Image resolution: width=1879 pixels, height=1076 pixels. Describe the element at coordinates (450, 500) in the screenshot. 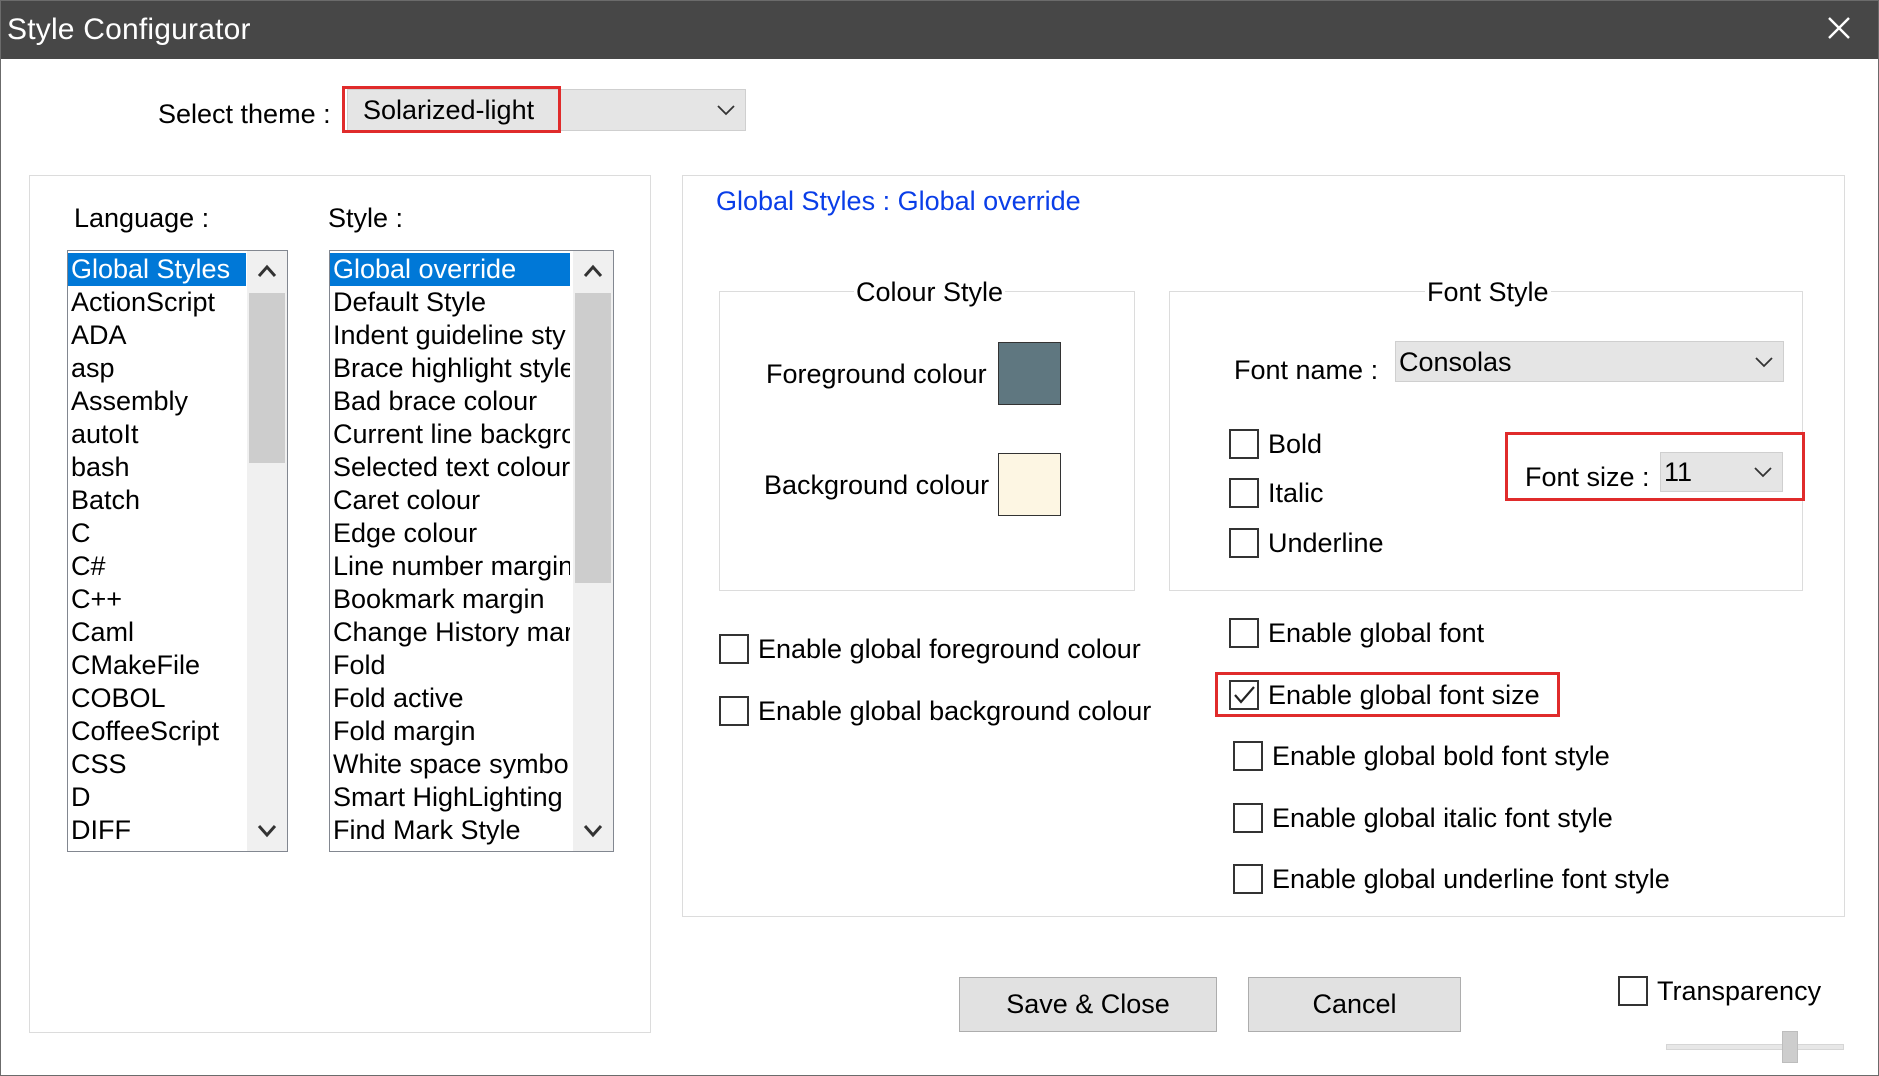

I see `list-item: Caret colour` at that location.